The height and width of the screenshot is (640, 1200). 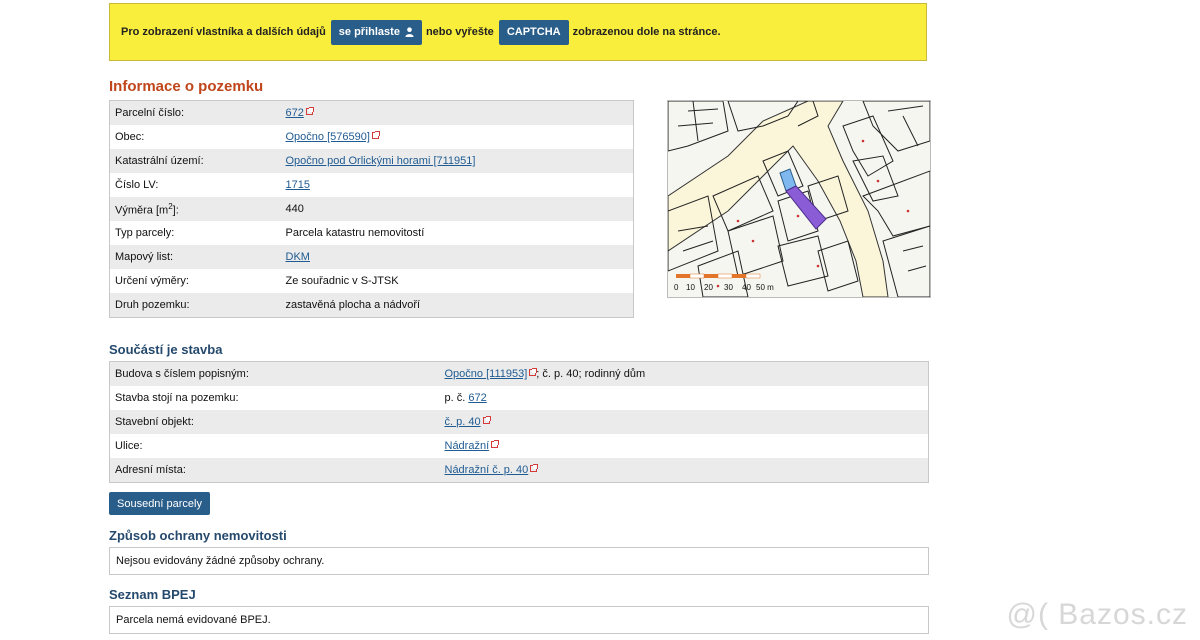 What do you see at coordinates (728, 287) in the screenshot?
I see `scale-label: 30` at bounding box center [728, 287].